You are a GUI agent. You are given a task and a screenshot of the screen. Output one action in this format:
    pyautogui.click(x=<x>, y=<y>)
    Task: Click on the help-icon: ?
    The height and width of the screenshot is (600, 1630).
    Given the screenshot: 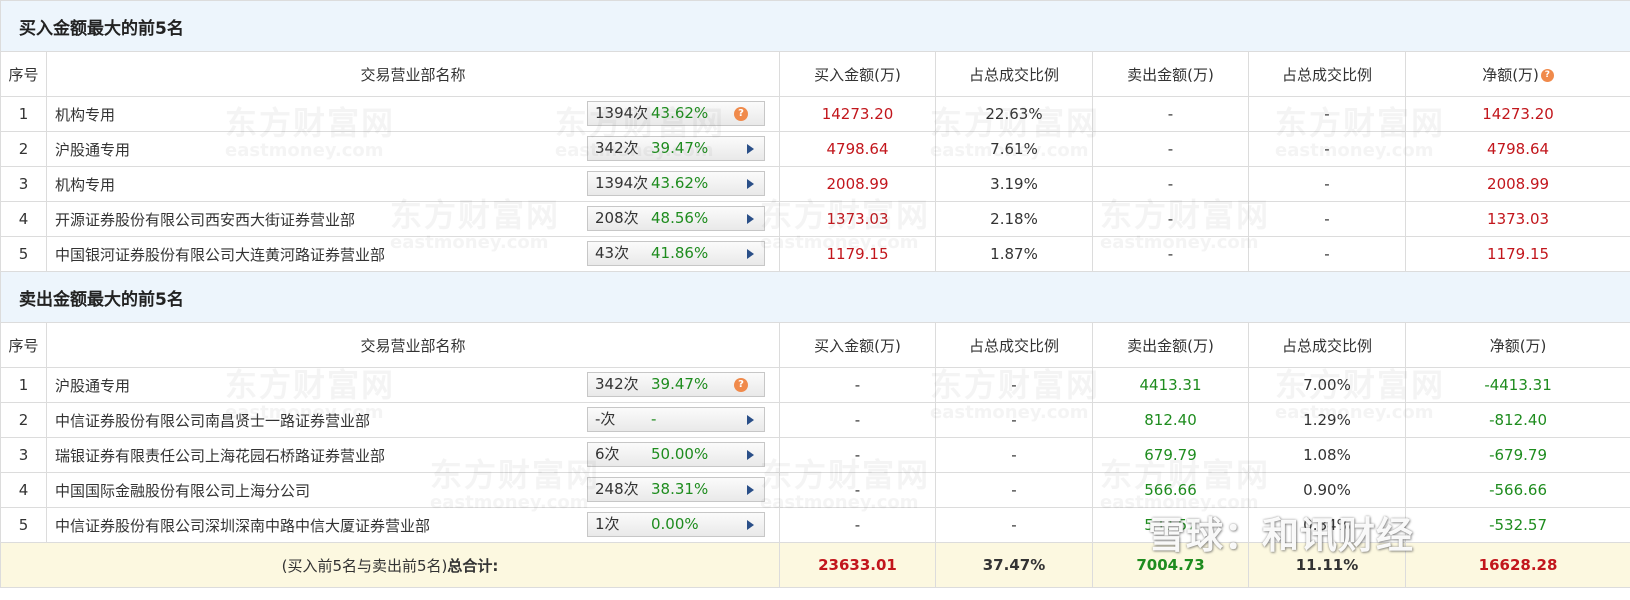 What is the action you would take?
    pyautogui.click(x=1547, y=75)
    